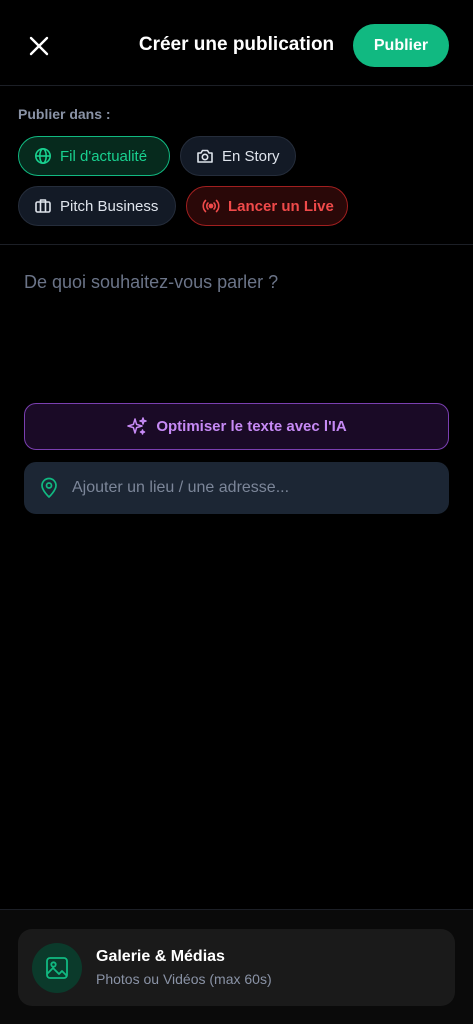 Image resolution: width=473 pixels, height=1024 pixels. I want to click on gallery-subtitle: Photos ou Vidéos (max 60s), so click(184, 979).